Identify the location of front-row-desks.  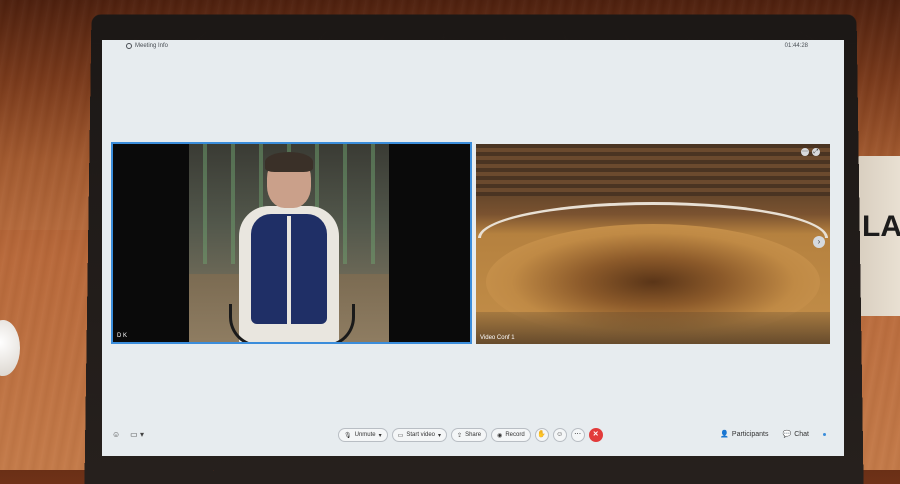
(653, 328).